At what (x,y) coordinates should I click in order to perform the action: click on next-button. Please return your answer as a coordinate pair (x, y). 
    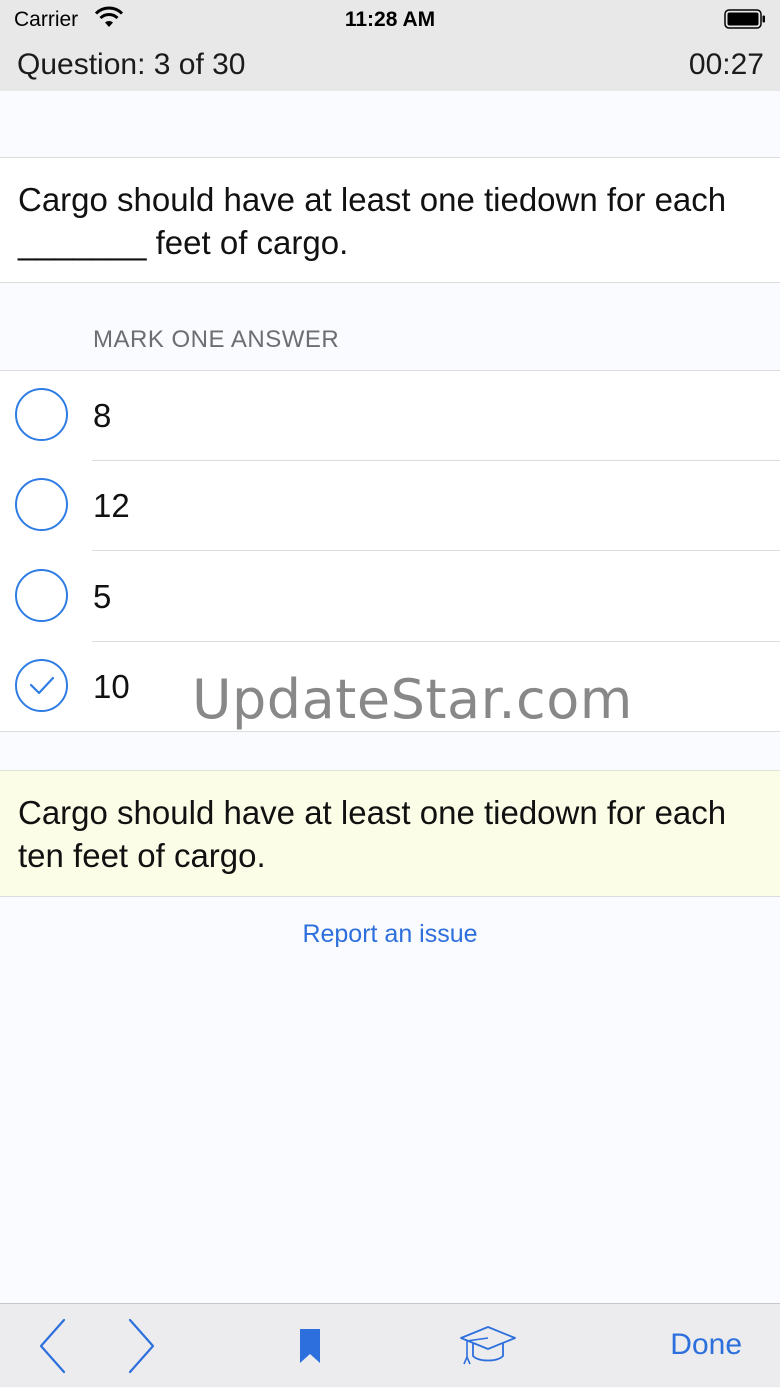
    Looking at the image, I should click on (142, 1346).